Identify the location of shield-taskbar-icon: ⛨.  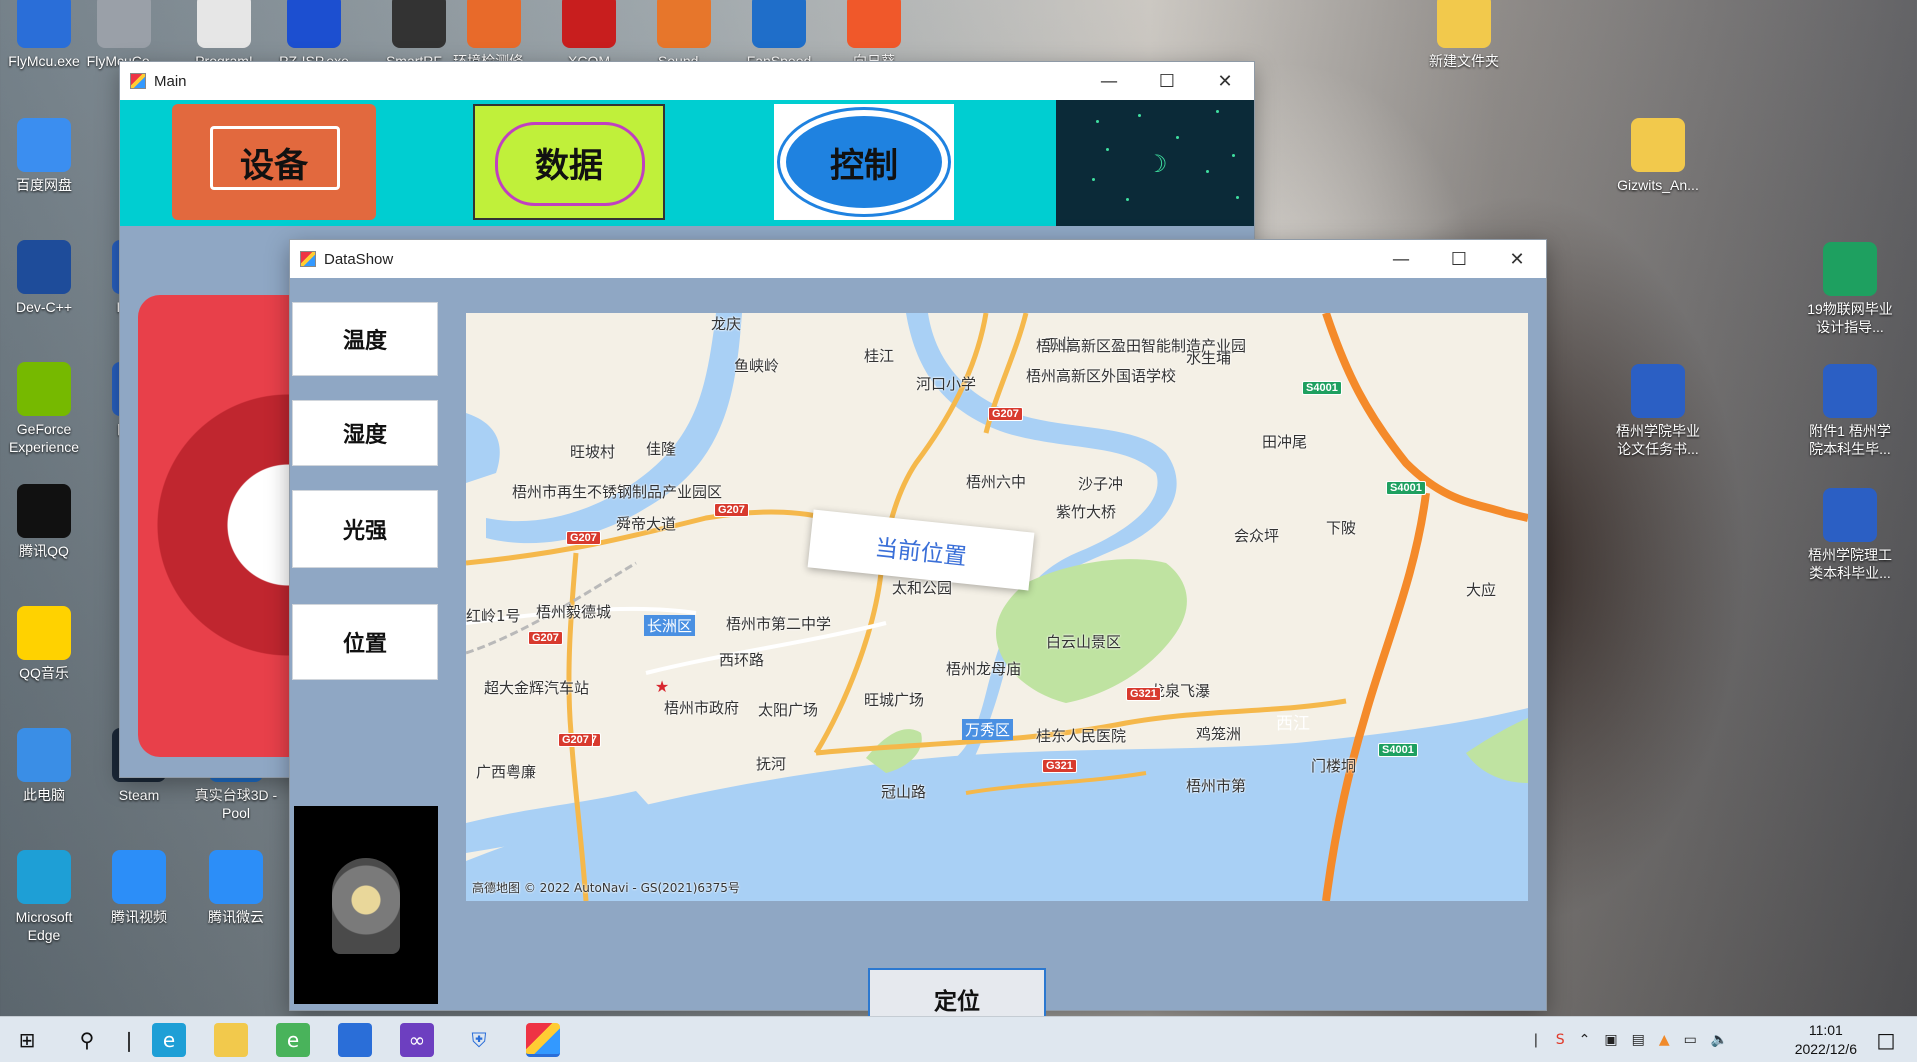
(479, 1040).